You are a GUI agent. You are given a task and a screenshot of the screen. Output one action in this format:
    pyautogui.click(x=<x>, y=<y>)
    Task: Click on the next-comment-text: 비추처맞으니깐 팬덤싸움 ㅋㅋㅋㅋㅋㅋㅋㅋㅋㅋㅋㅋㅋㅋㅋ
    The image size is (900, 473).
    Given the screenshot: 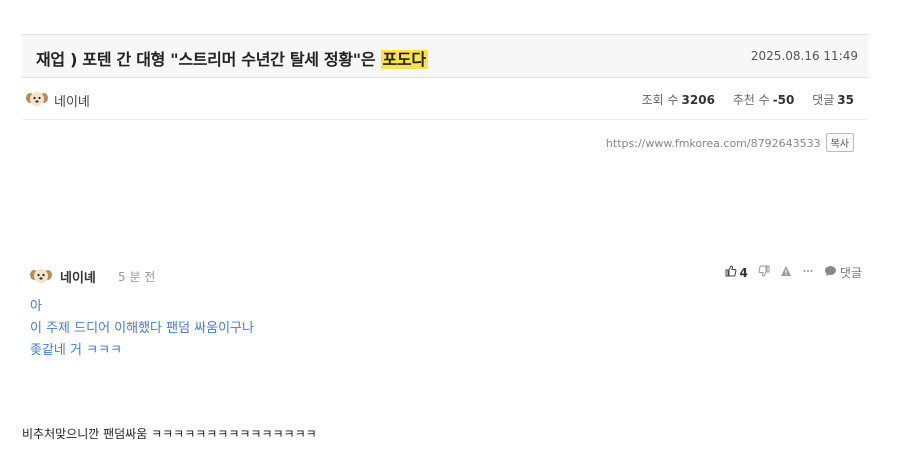 What is the action you would take?
    pyautogui.click(x=169, y=434)
    